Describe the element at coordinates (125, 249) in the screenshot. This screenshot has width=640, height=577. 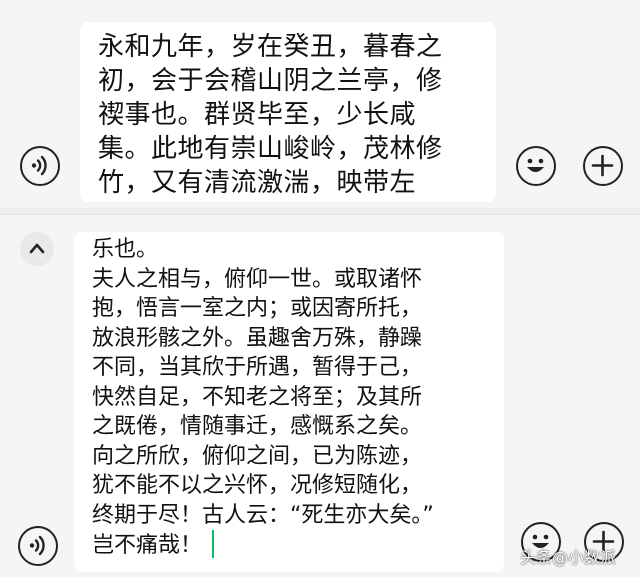
I see `text-line: 乐也。` at that location.